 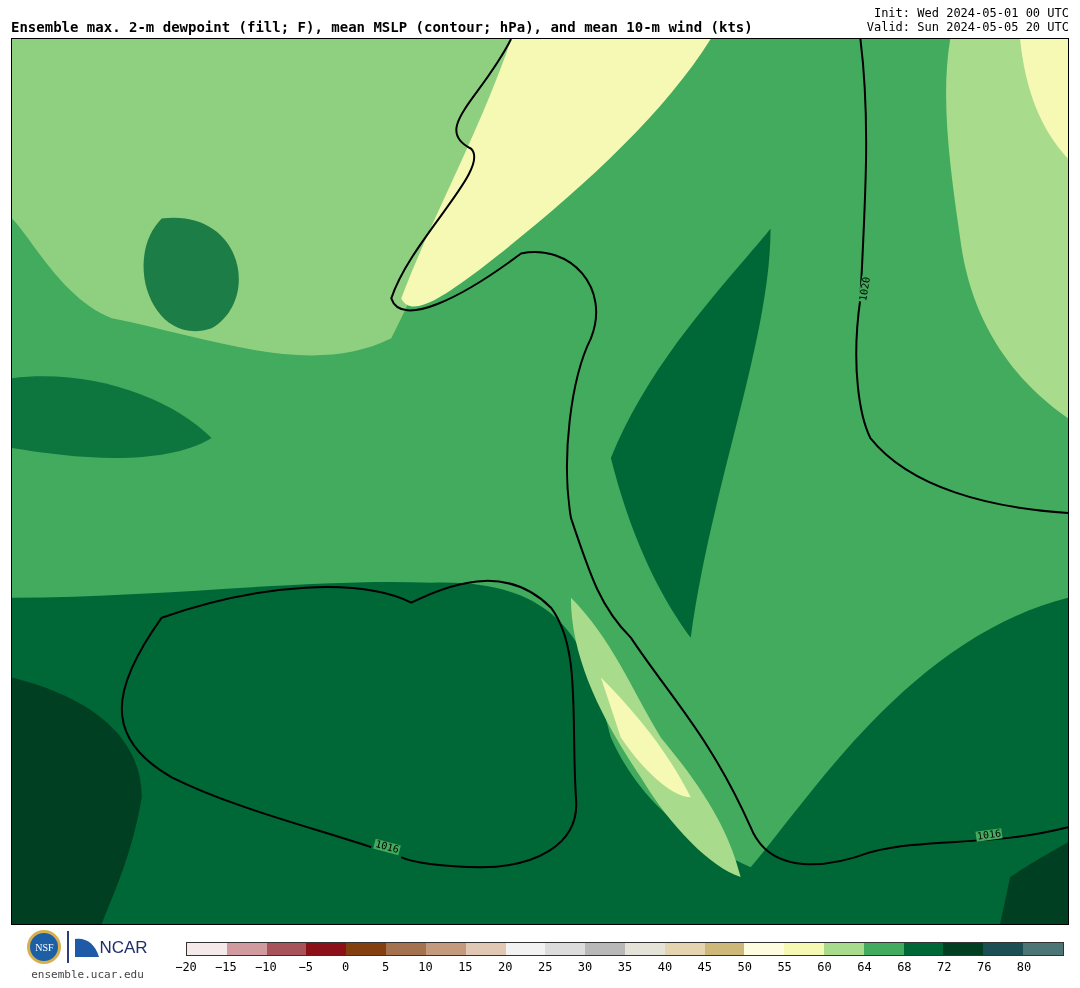 I want to click on tick-label: 50, so click(x=744, y=967).